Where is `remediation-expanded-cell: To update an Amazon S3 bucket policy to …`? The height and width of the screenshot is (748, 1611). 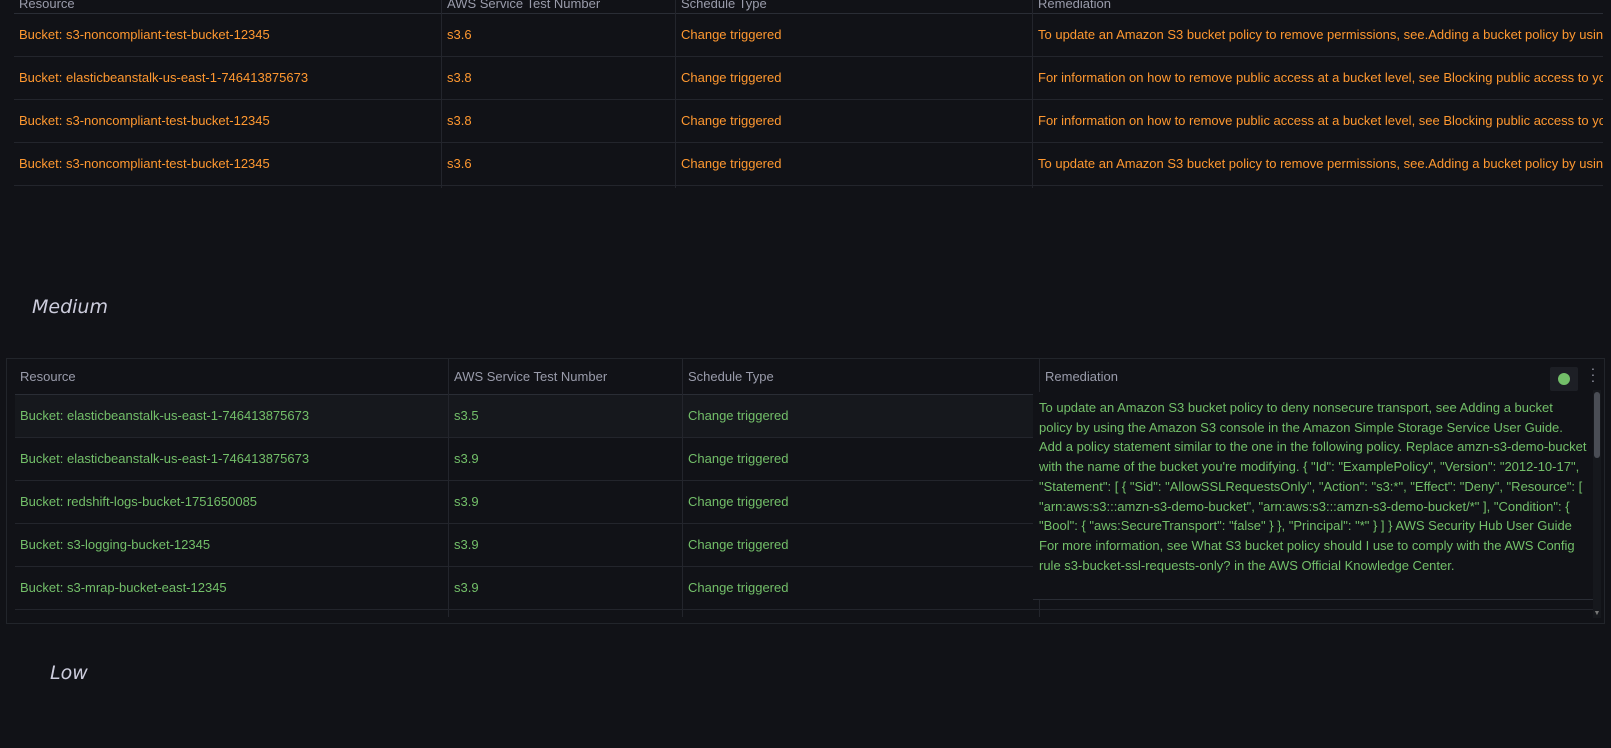 remediation-expanded-cell: To update an Amazon S3 bucket policy to … is located at coordinates (1313, 496).